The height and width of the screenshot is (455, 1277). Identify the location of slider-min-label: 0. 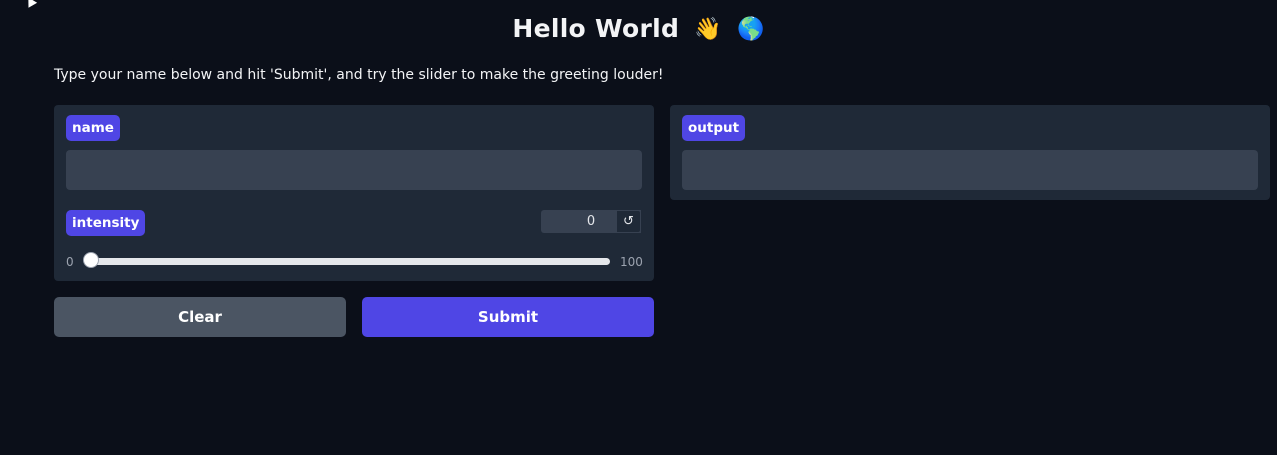
(70, 262).